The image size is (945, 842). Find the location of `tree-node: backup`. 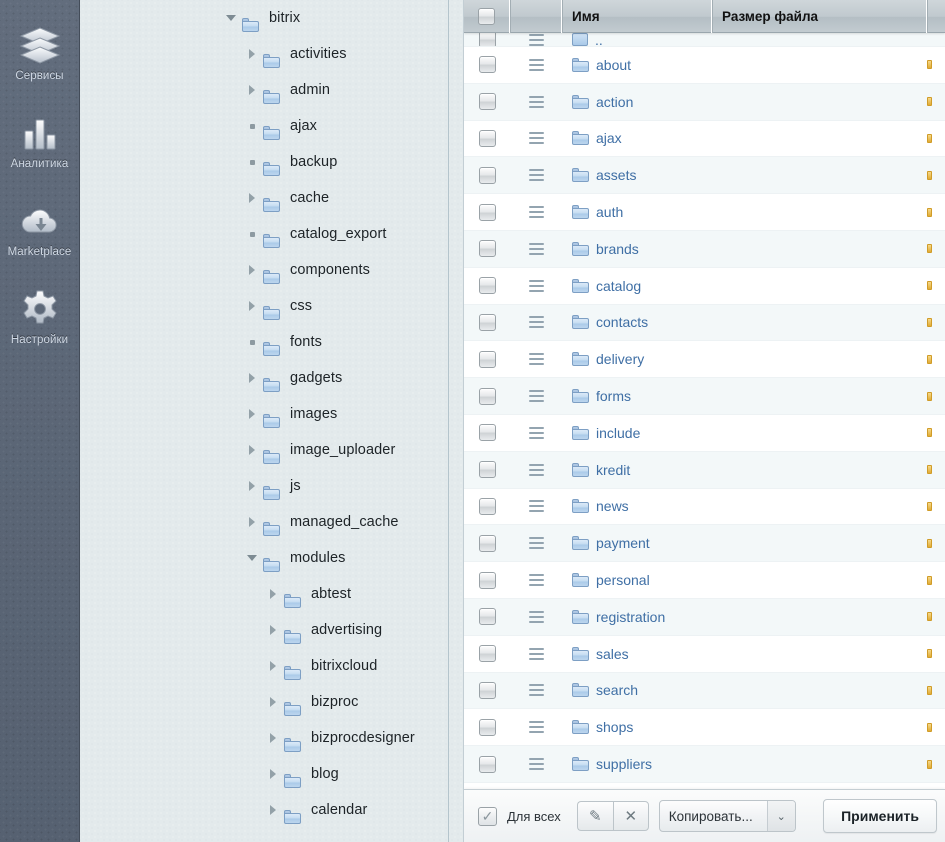

tree-node: backup is located at coordinates (271, 162).